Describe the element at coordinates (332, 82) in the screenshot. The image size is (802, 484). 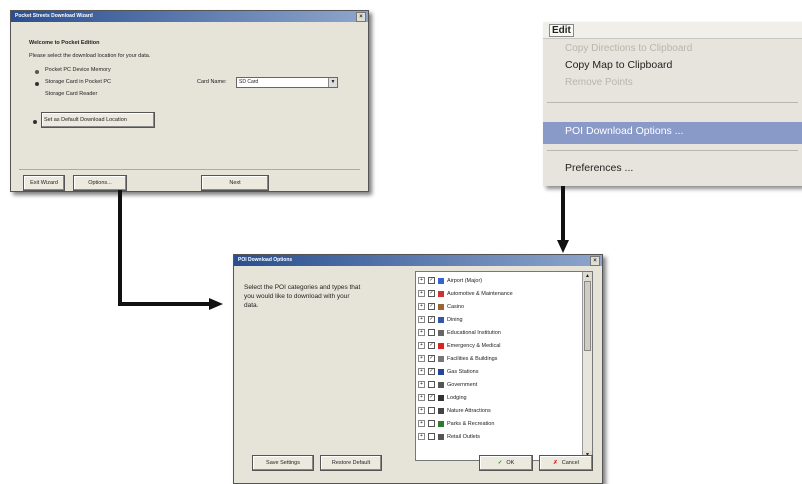
I see `chevron-down-icon: ▼` at that location.